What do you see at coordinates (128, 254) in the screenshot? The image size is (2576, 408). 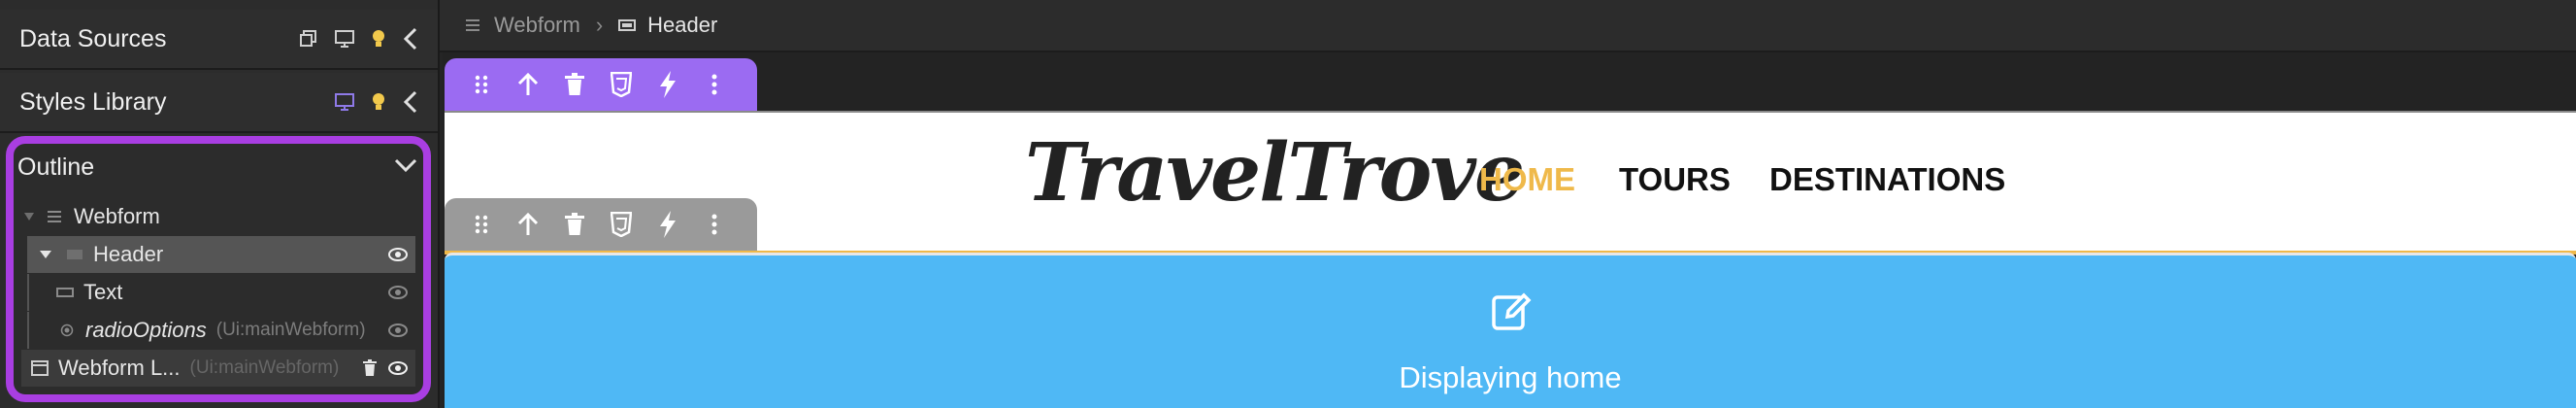 I see `tree-item-label: Header` at bounding box center [128, 254].